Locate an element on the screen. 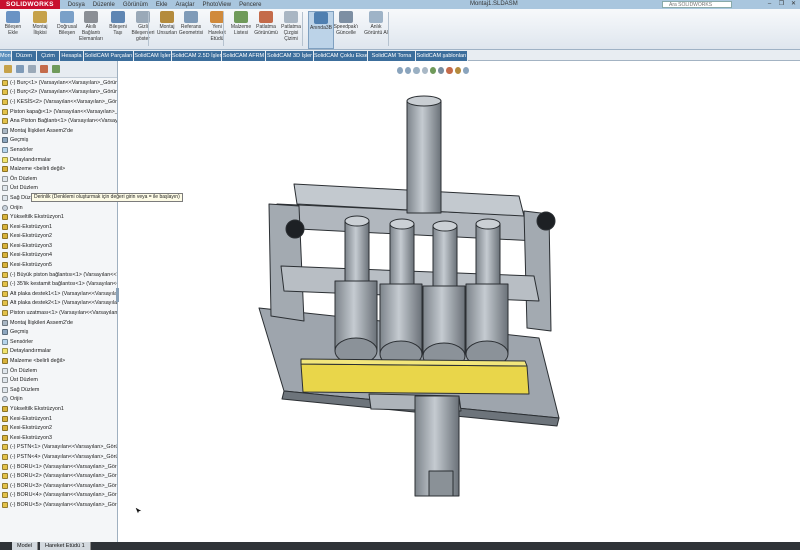 The image size is (800, 550). ribbon-button-5: Gizli Bileşenleri göster is located at coordinates (143, 30).